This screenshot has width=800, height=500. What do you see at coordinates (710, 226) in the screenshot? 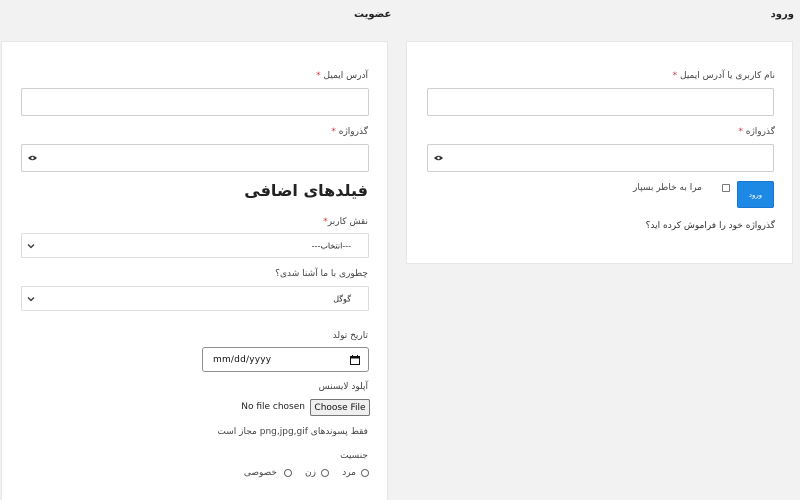
I see `forgot-password-link: گذرواژه خود را فراموش کرده اید؟` at bounding box center [710, 226].